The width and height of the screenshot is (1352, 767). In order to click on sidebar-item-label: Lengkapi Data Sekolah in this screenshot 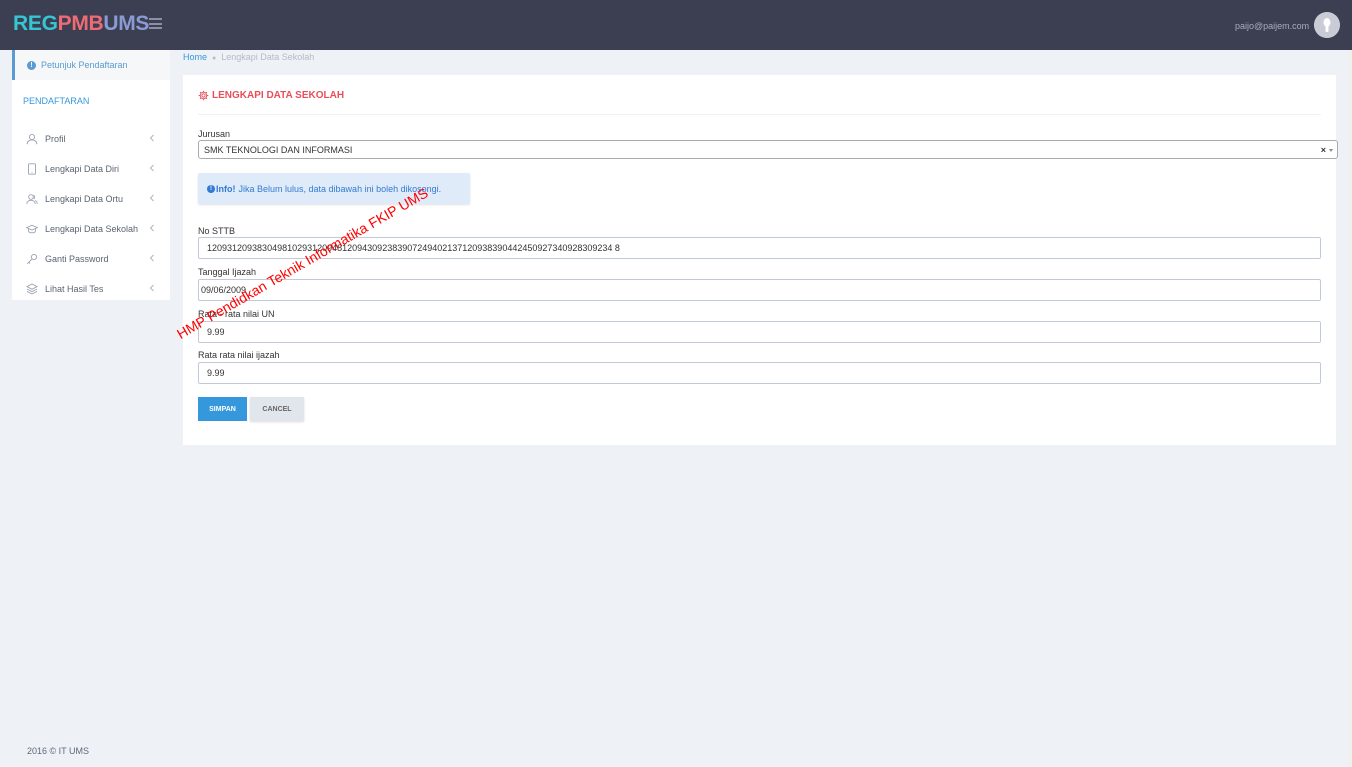, I will do `click(92, 229)`.